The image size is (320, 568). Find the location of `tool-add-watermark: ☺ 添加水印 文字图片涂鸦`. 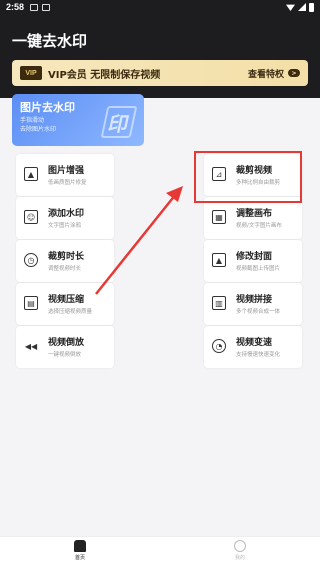

tool-add-watermark: ☺ 添加水印 文字图片涂鸦 is located at coordinates (65, 218).